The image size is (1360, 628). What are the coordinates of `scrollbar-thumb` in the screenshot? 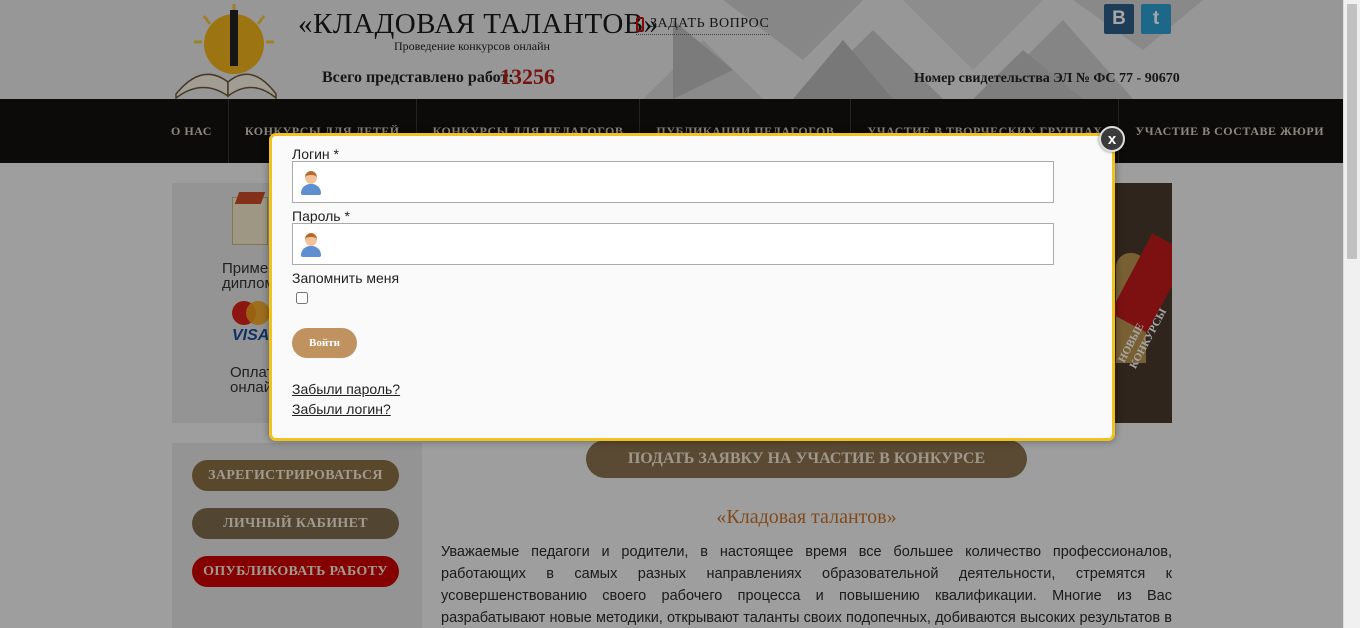 It's located at (1352, 131).